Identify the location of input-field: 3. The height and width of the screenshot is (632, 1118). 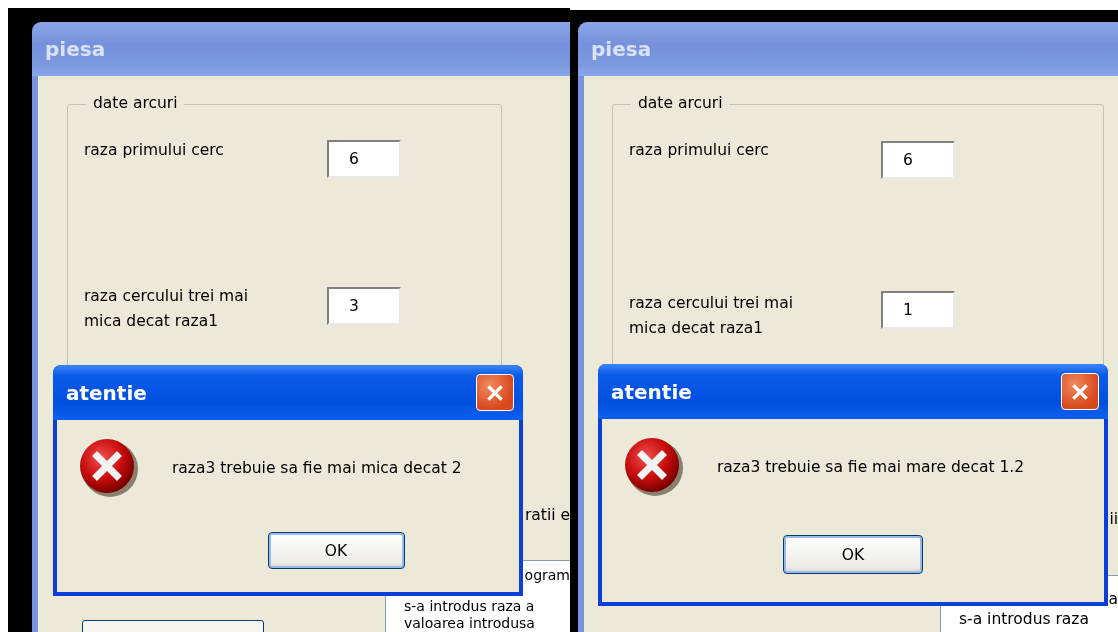
(364, 306).